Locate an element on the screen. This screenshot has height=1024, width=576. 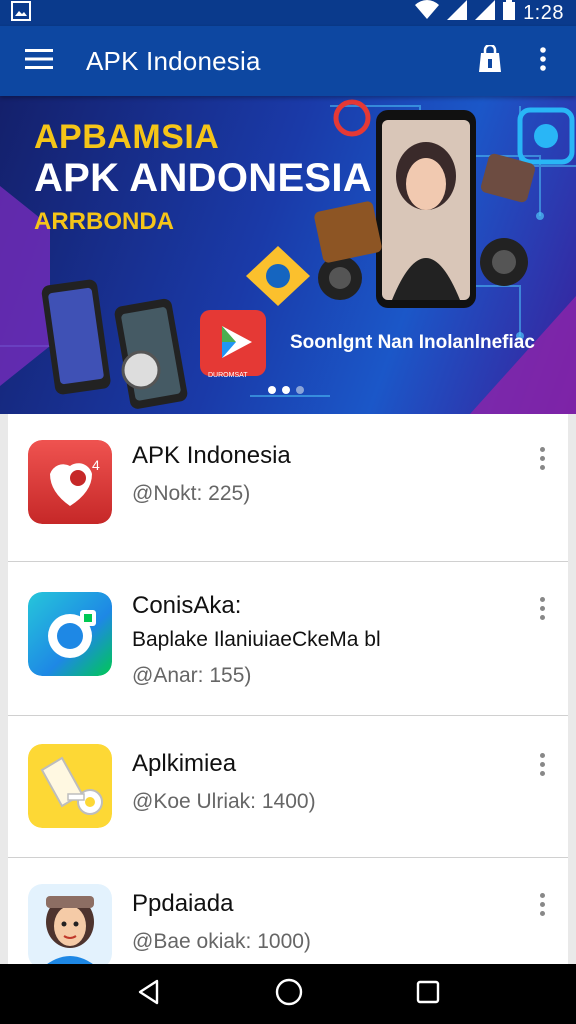
overflow-menu-button is located at coordinates (543, 61).